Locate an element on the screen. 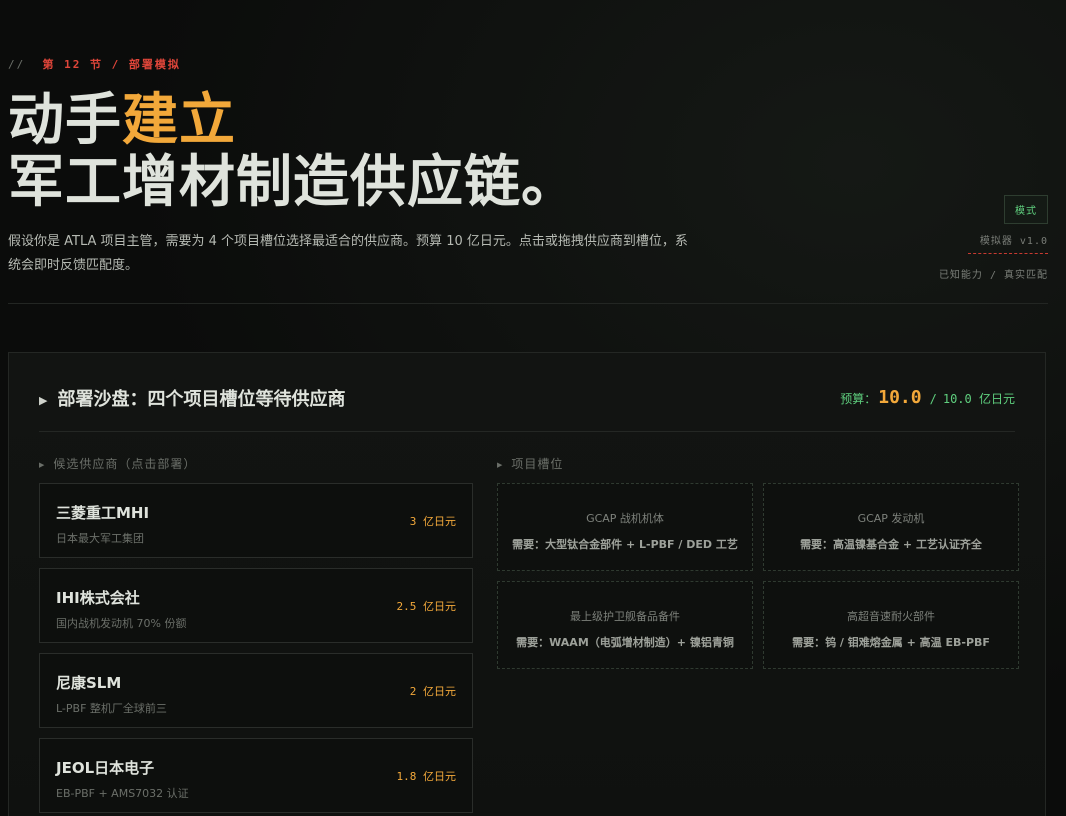  simulator-subtitle: 已知能力 / 真实匹配 is located at coordinates (993, 275).